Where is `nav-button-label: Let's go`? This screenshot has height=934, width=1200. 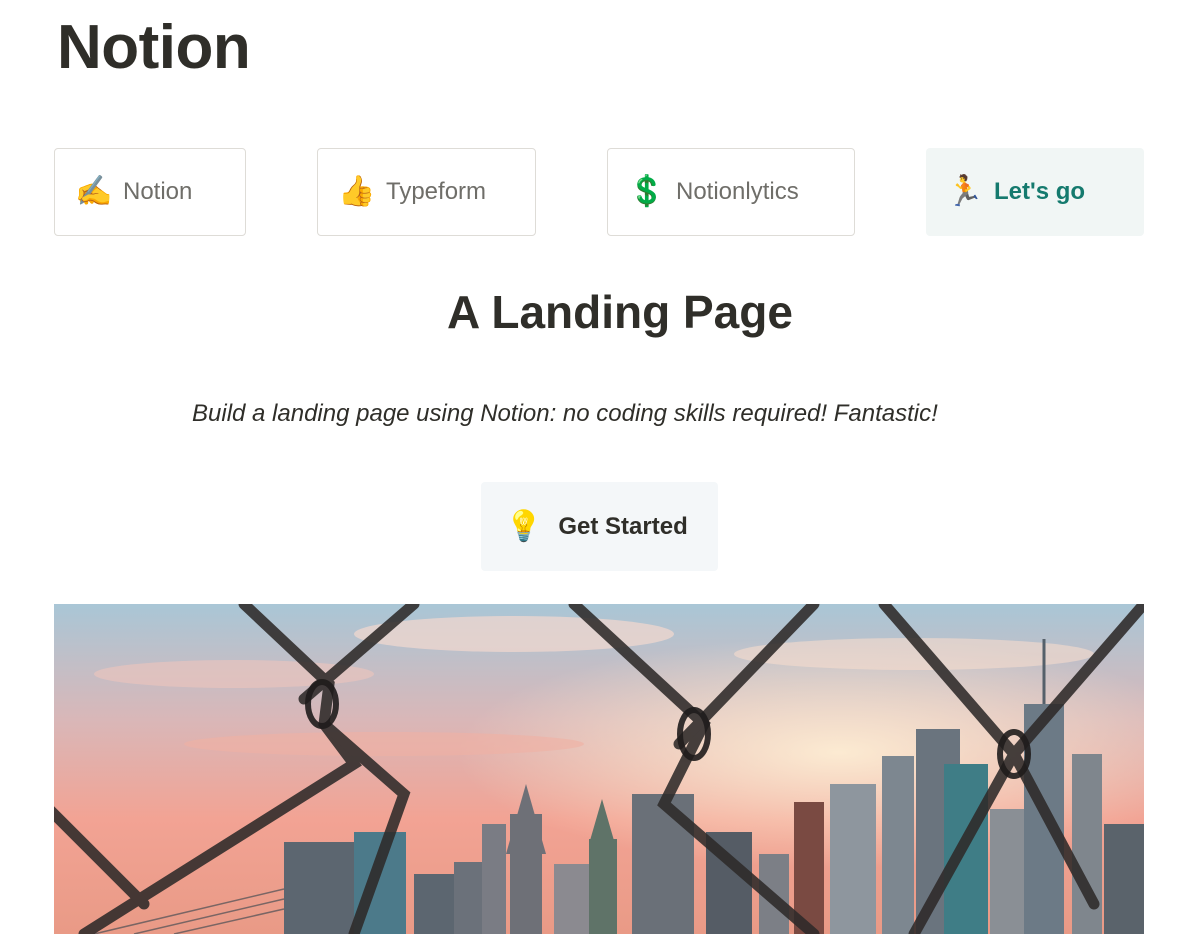 nav-button-label: Let's go is located at coordinates (1040, 191).